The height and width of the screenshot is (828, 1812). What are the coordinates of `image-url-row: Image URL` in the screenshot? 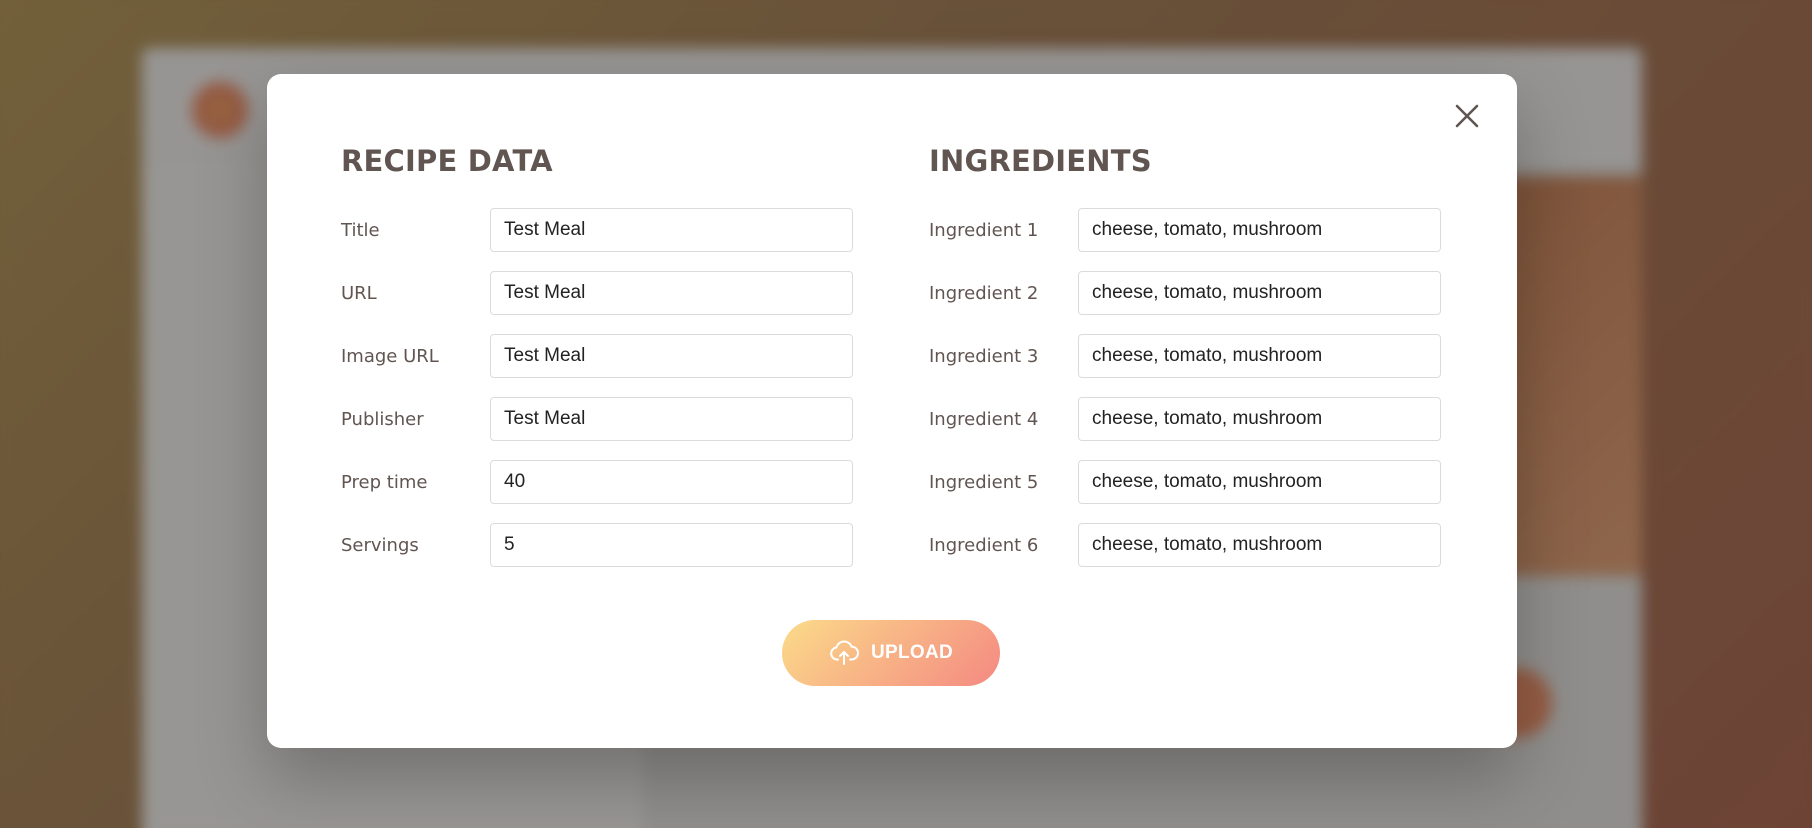 It's located at (597, 356).